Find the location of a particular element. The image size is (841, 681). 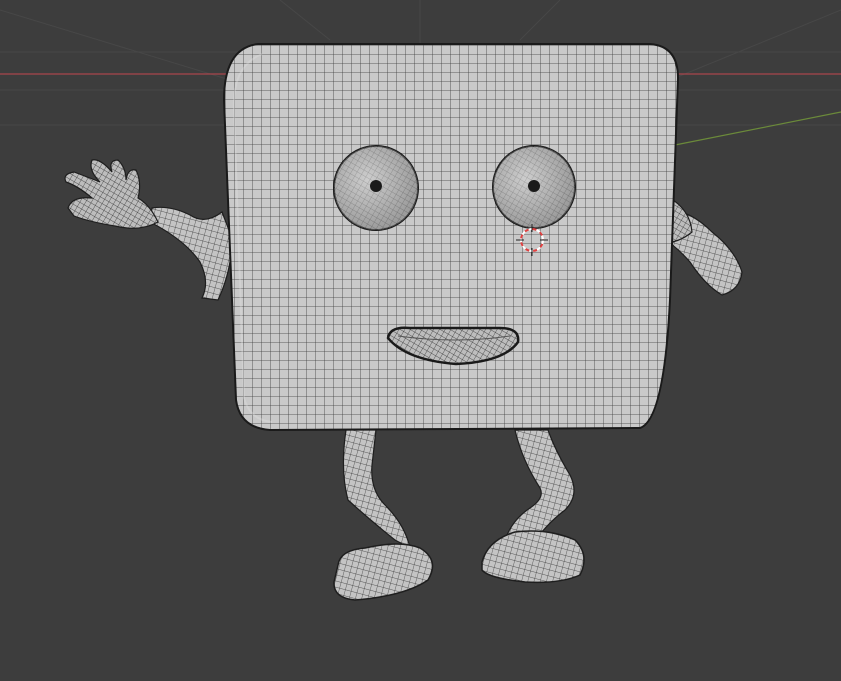

left-leg is located at coordinates (376, 489).